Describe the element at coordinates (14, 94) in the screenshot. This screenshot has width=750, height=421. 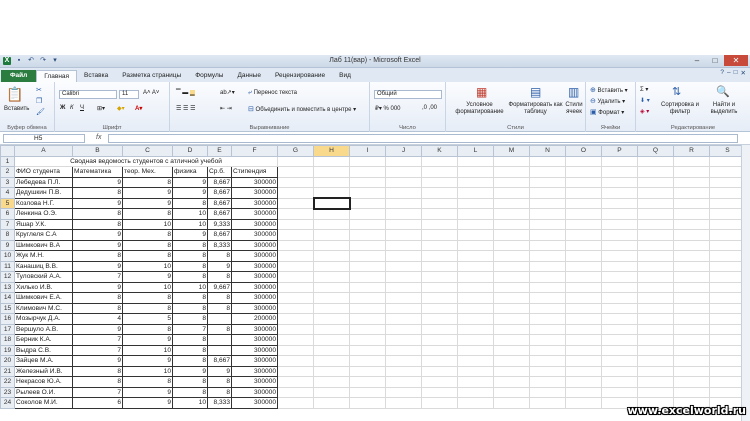
I see `paste-icon: 📋` at that location.